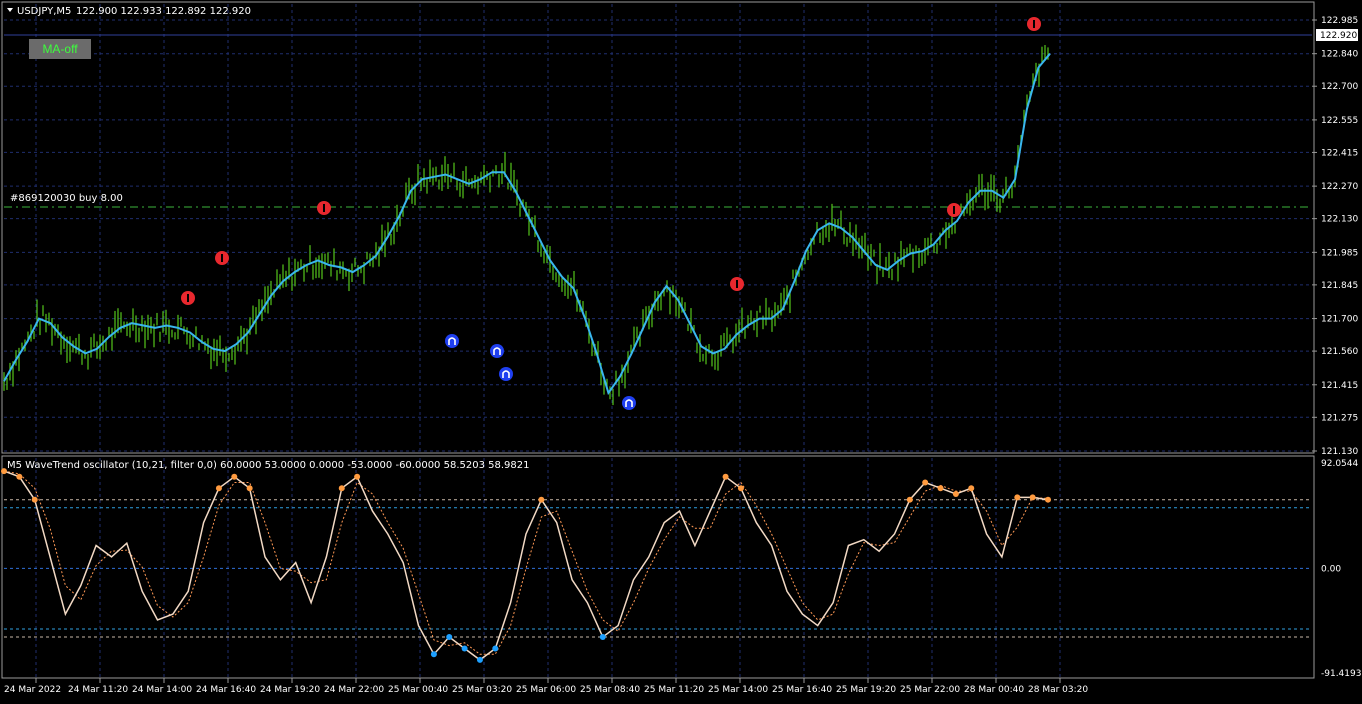 Image resolution: width=1362 pixels, height=704 pixels. Describe the element at coordinates (162, 690) in the screenshot. I see `time-tick-label: 24 Mar 14:00` at that location.